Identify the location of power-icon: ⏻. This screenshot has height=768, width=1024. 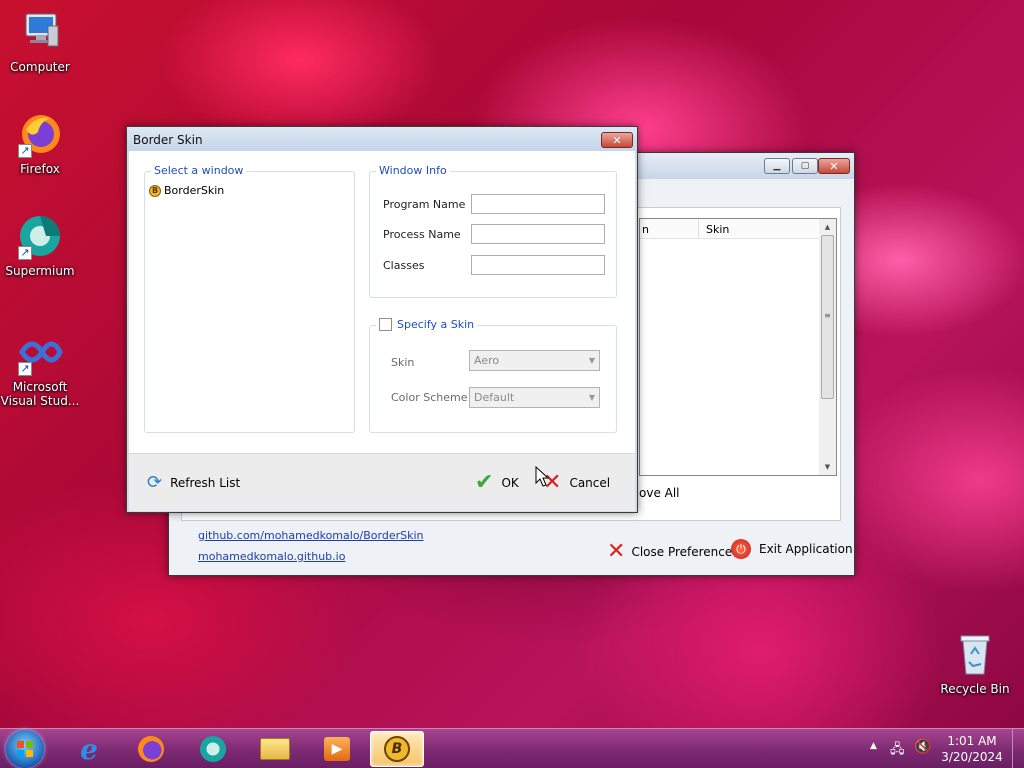
(741, 549).